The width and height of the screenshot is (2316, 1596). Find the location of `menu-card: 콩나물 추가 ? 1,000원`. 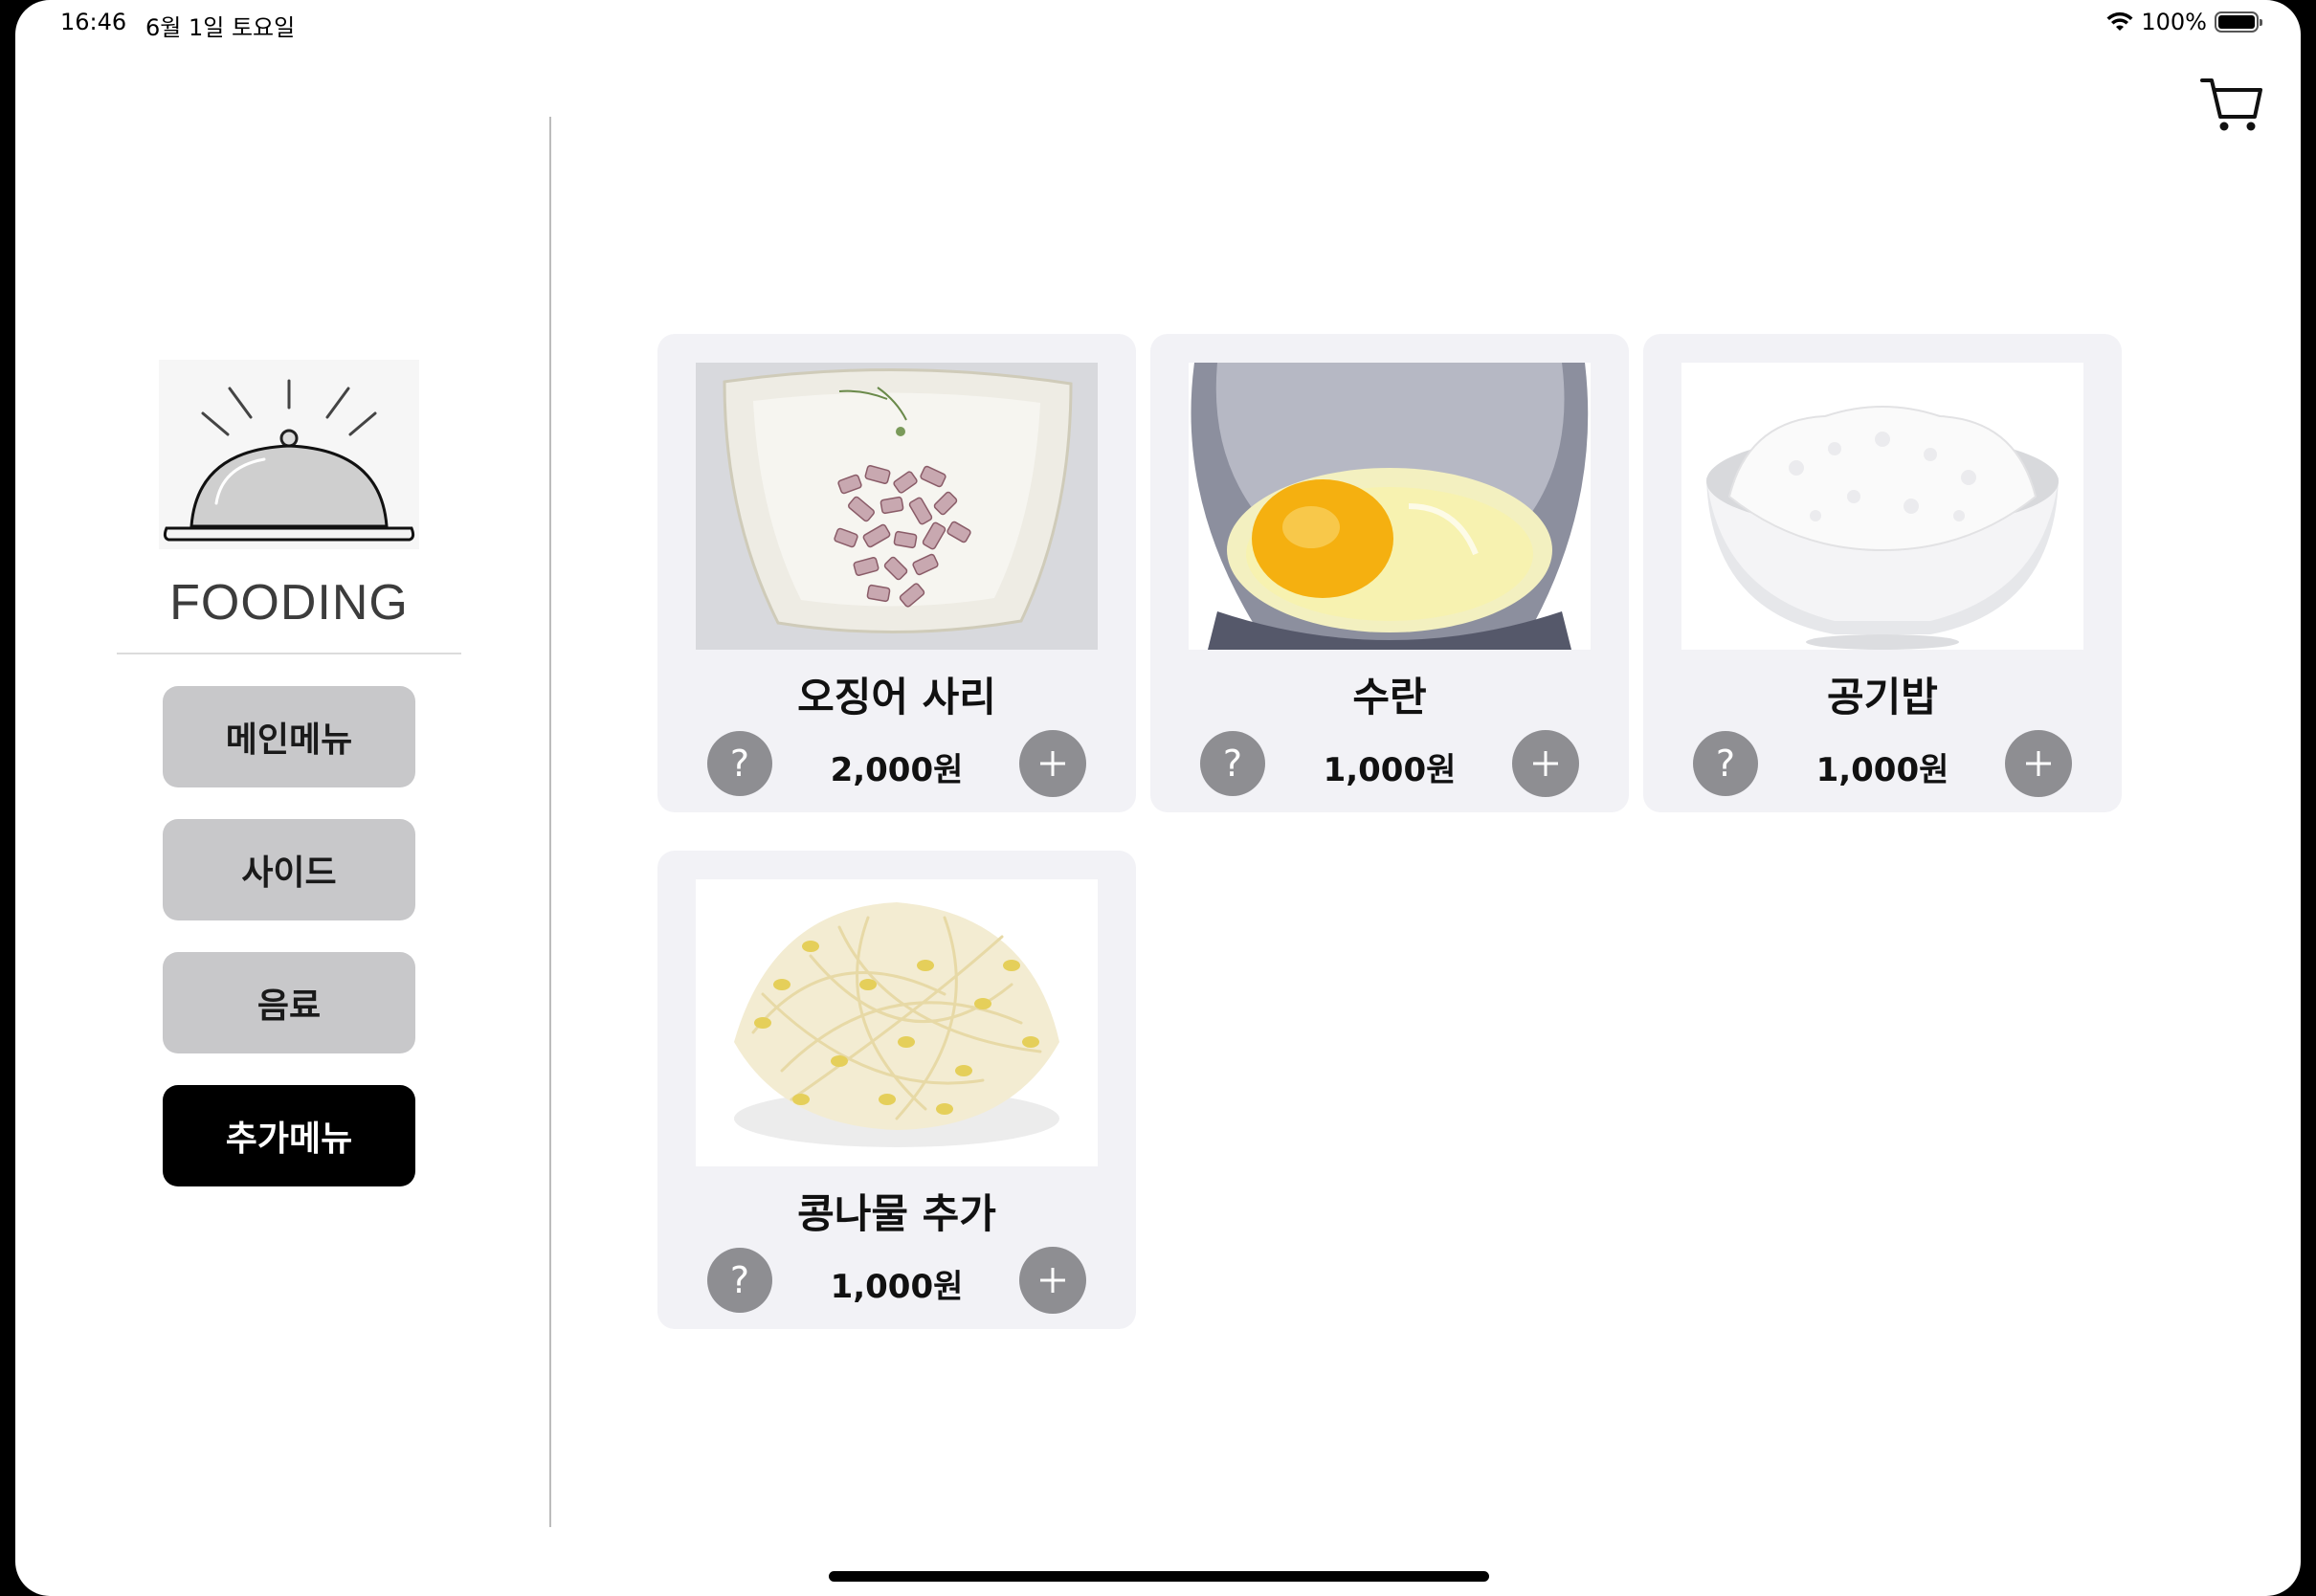

menu-card: 콩나물 추가 ? 1,000원 is located at coordinates (897, 1090).